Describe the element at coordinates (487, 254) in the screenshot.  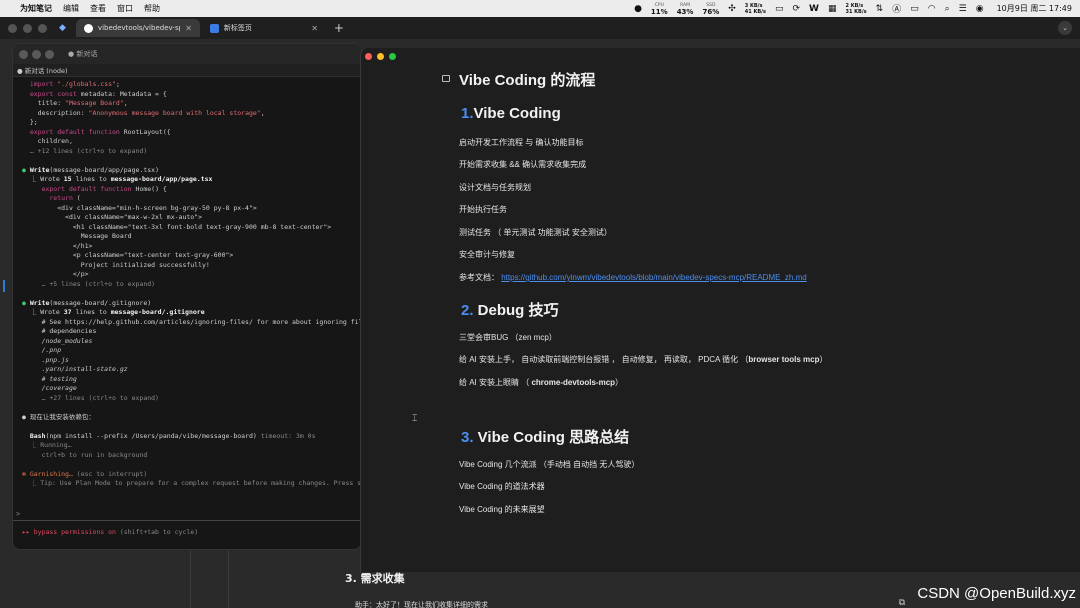
I see `s1-item: 安全审计与修复` at that location.